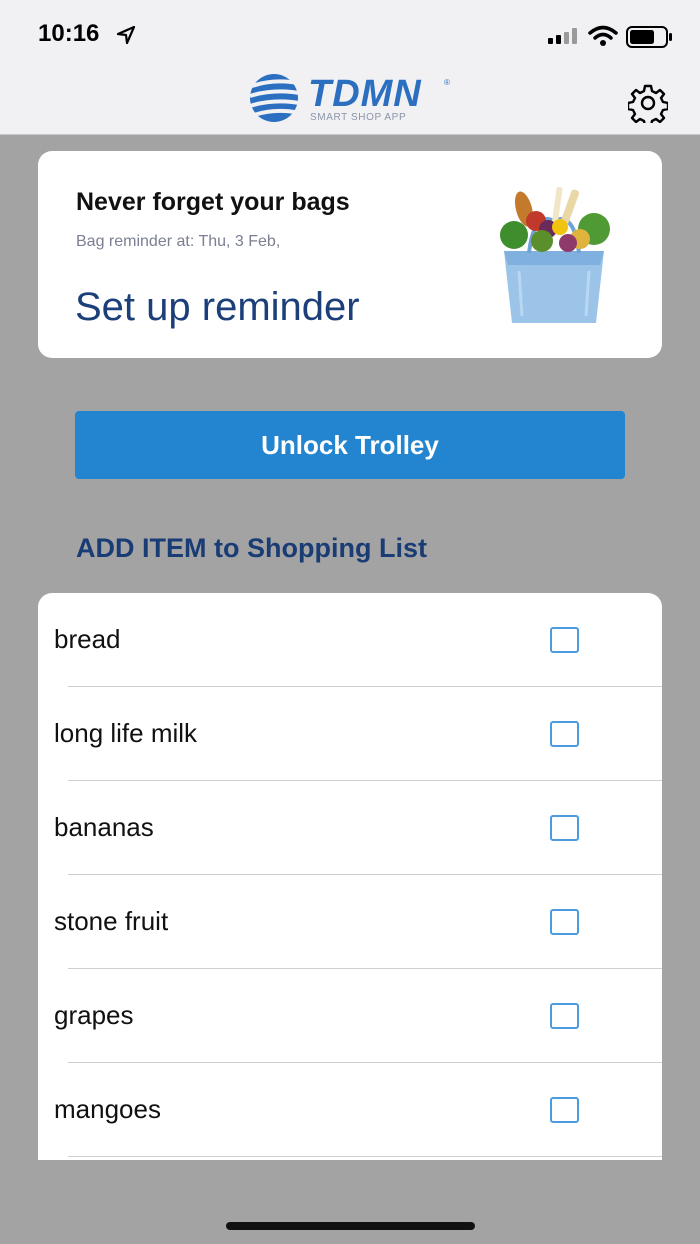 The height and width of the screenshot is (1244, 700). I want to click on row-divider, so click(365, 1156).